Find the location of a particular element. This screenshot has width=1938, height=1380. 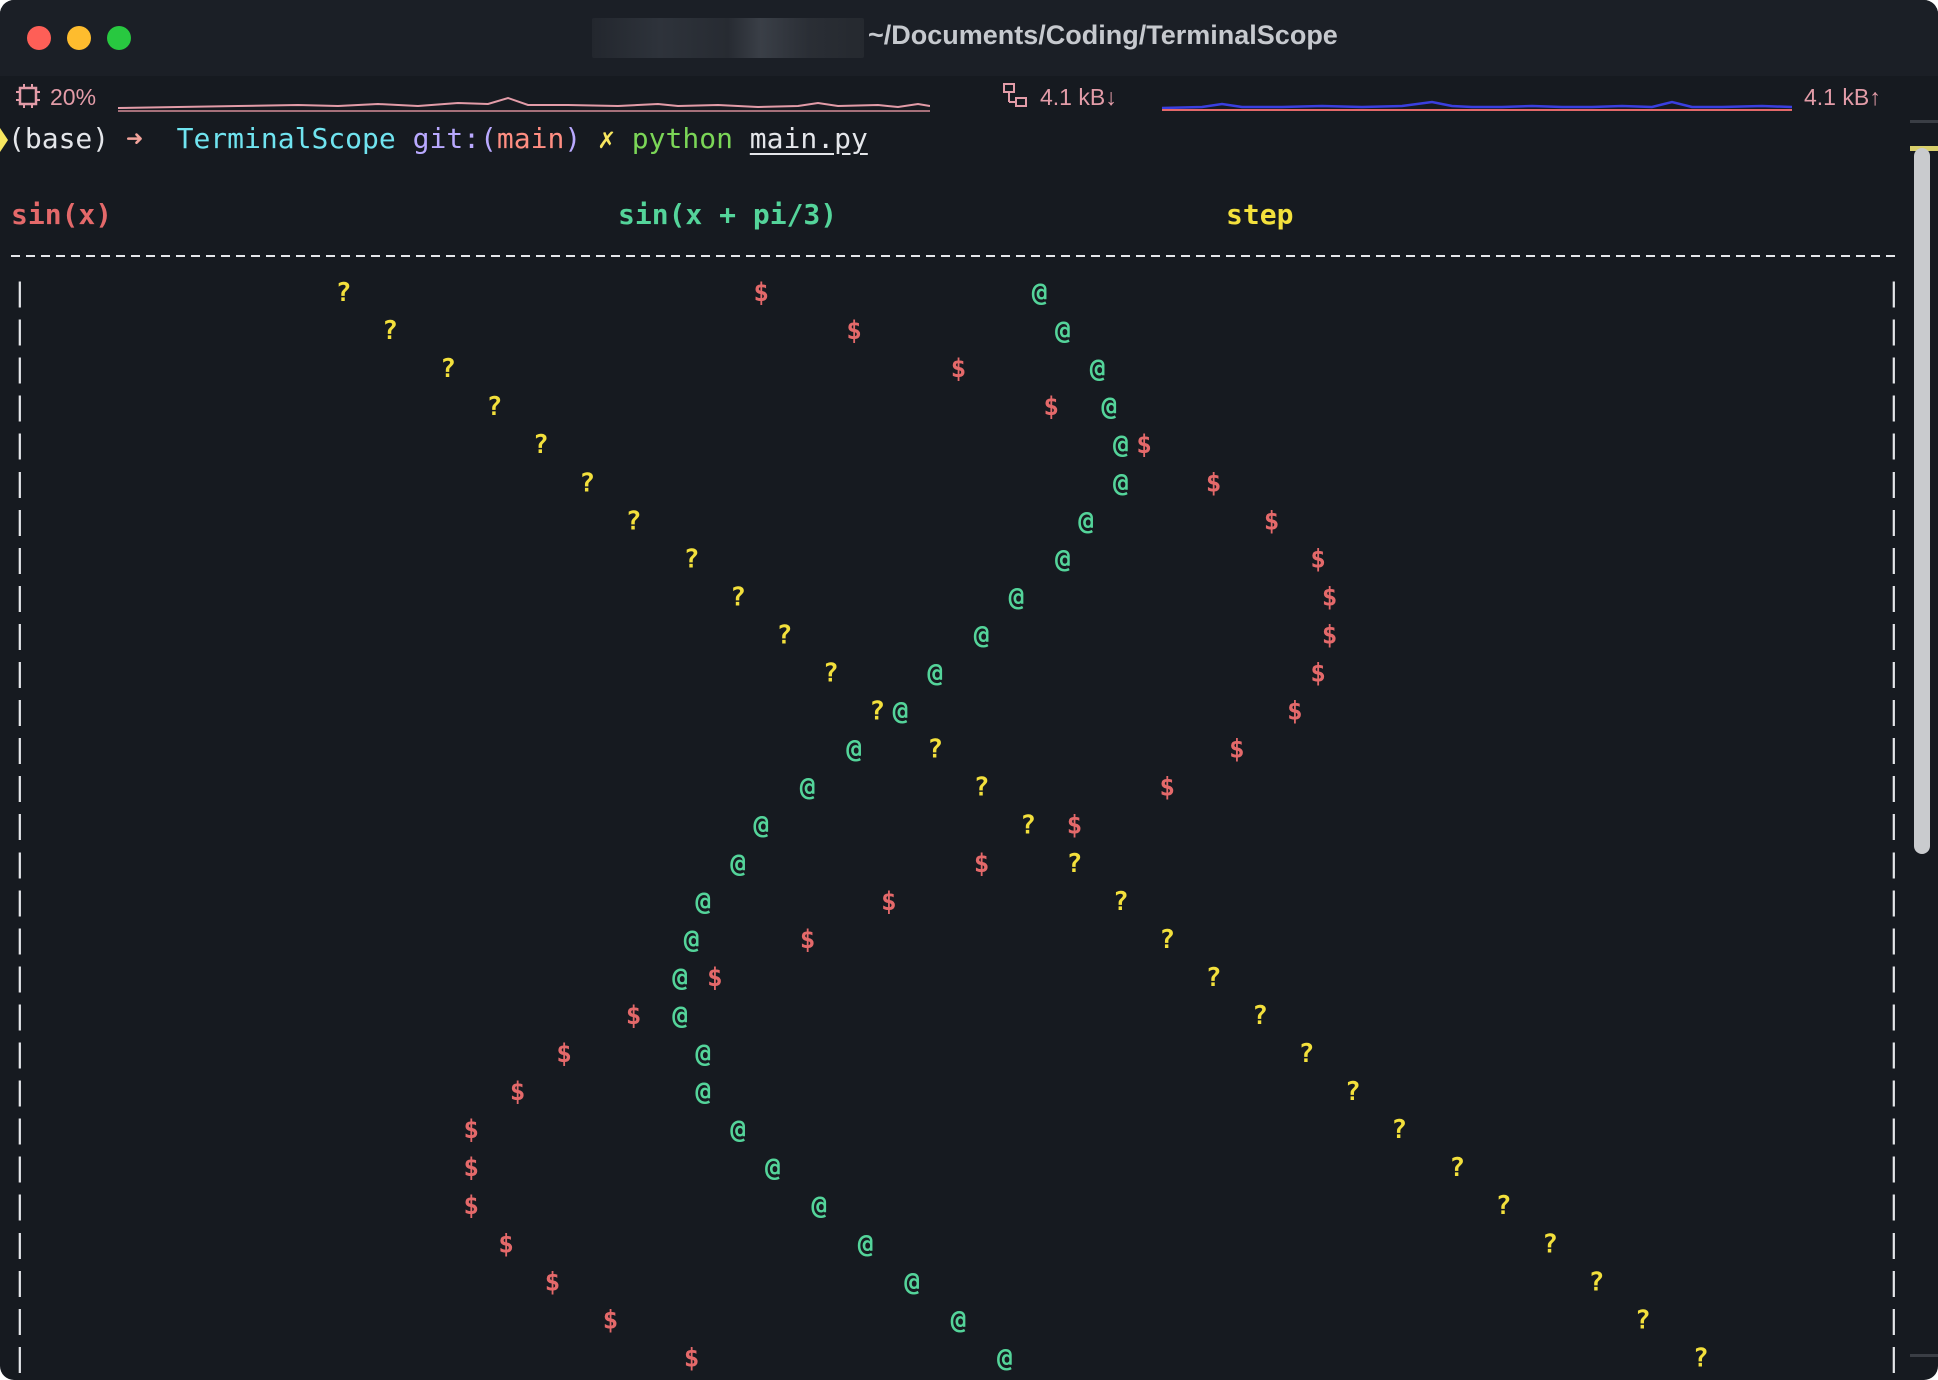

conda-env: (base) is located at coordinates (59, 138).